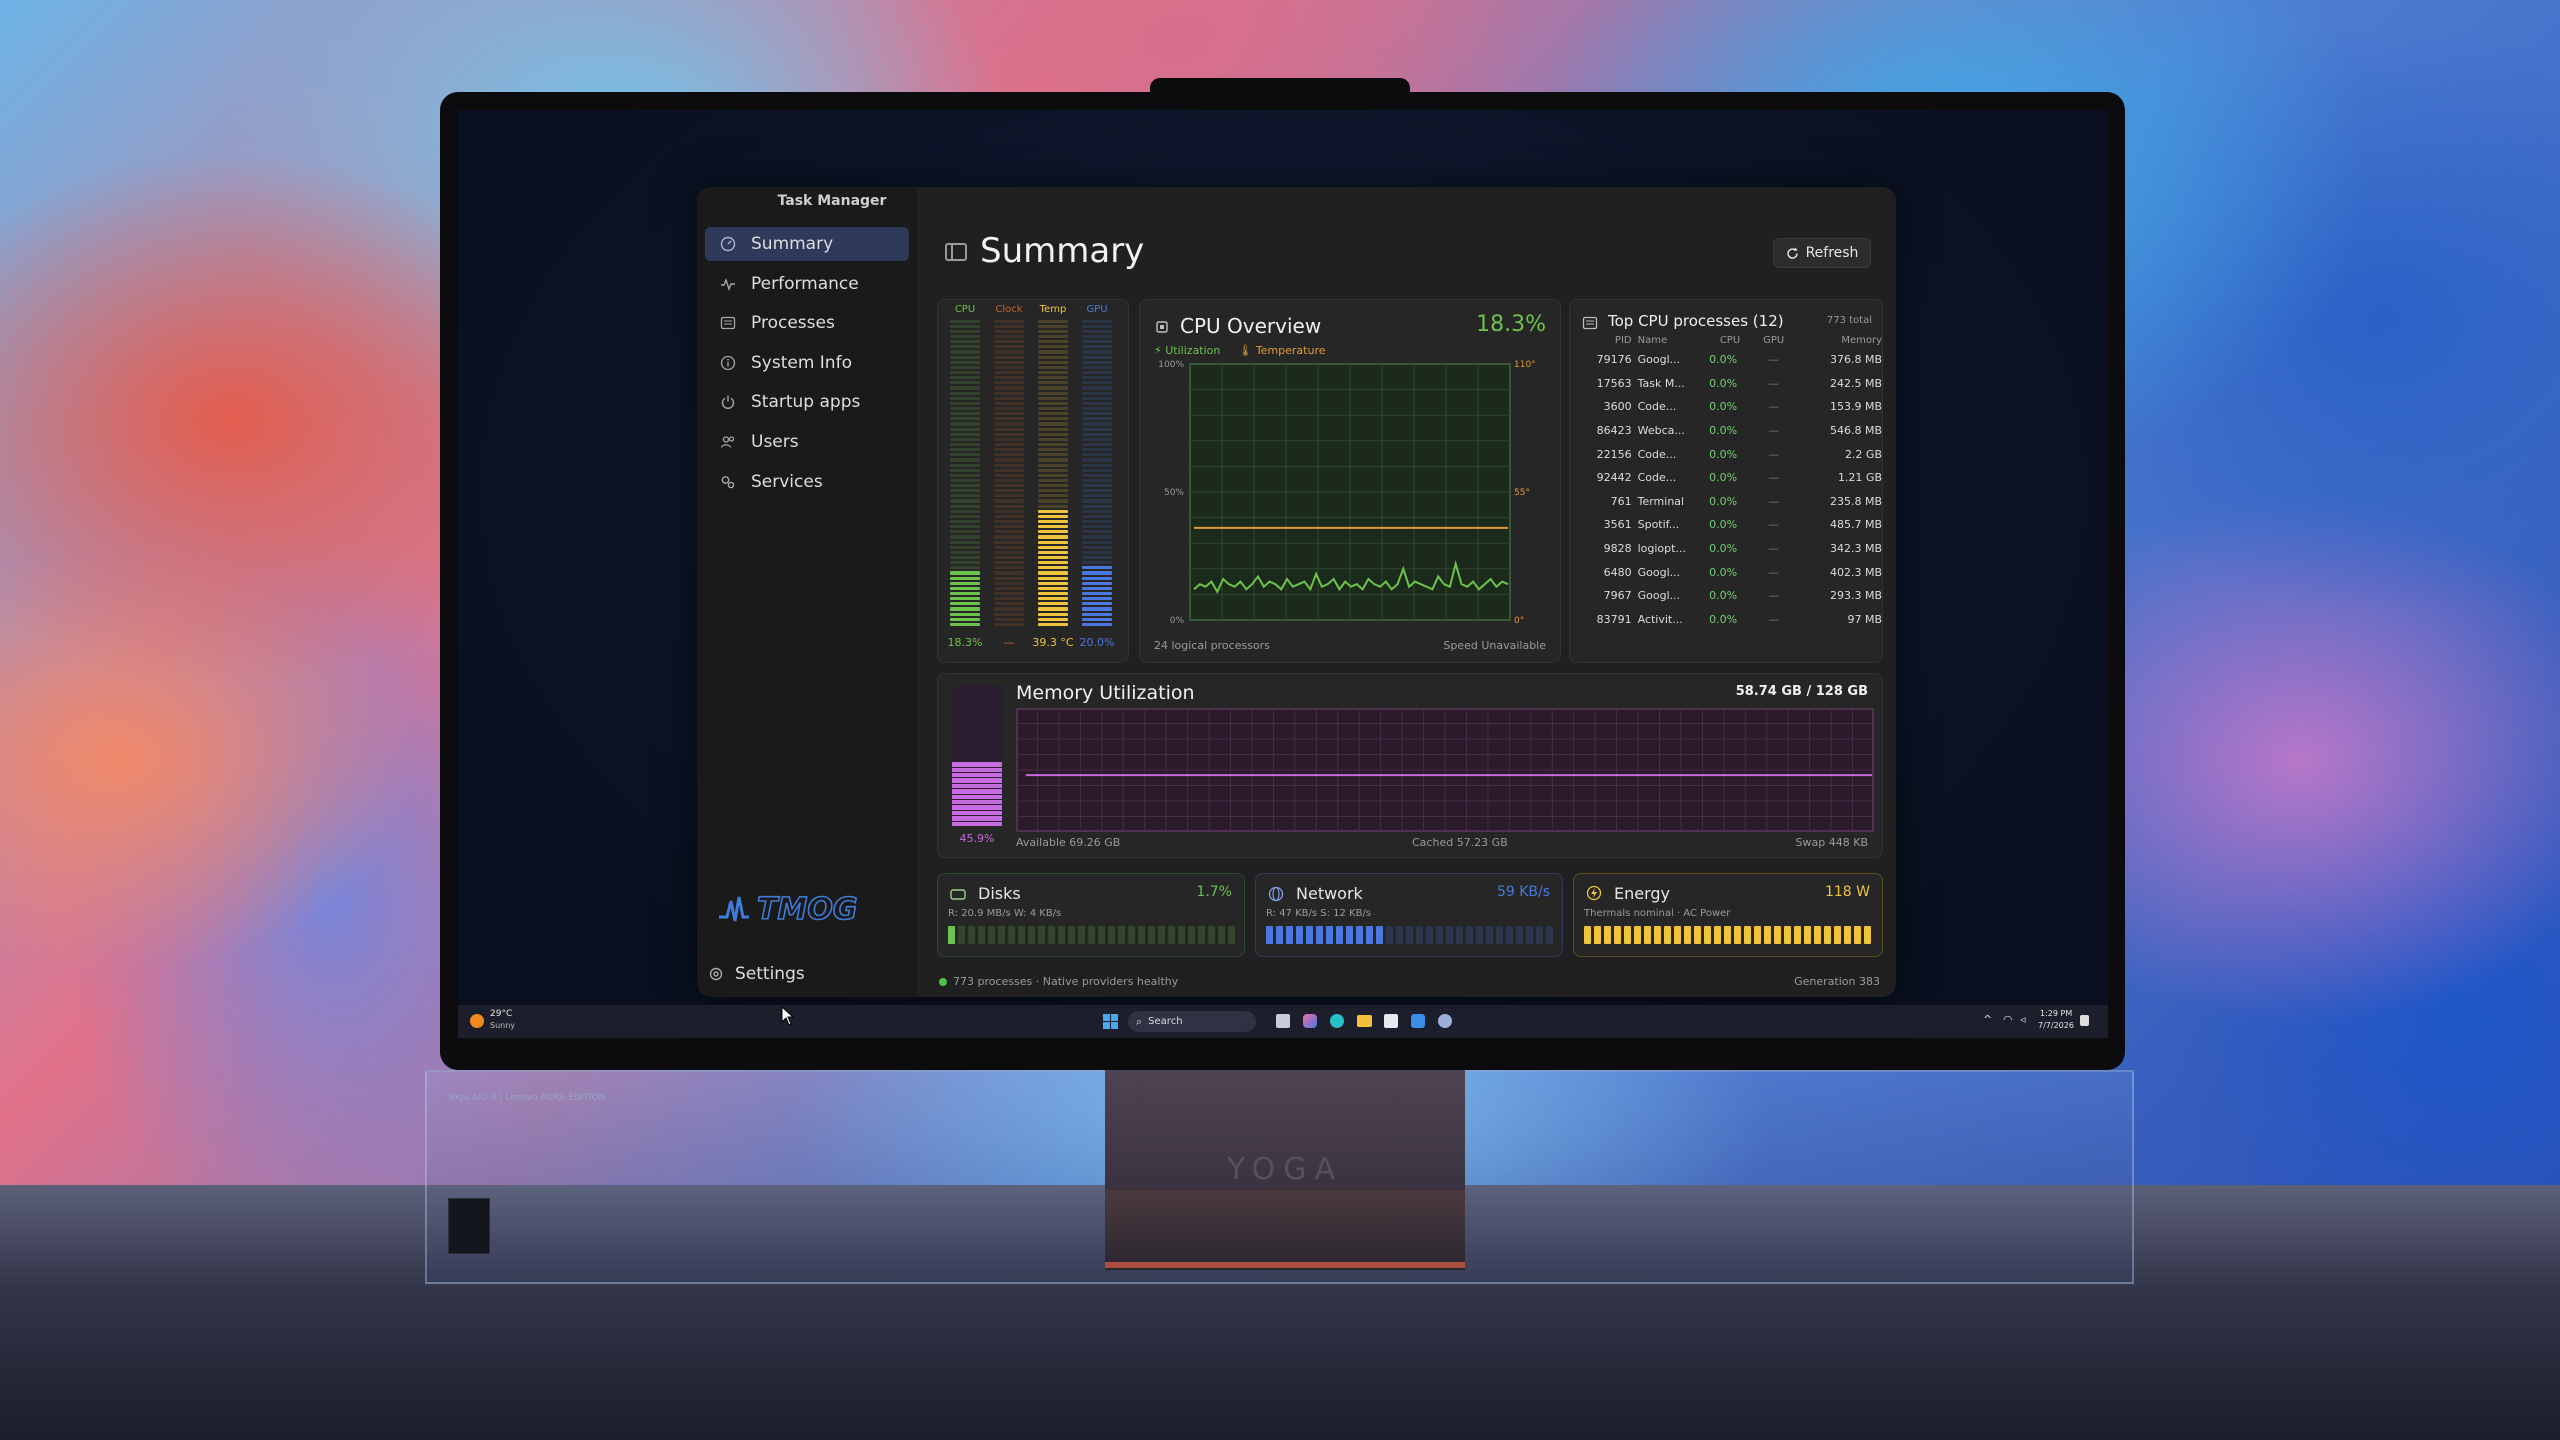 This screenshot has height=1440, width=2560. What do you see at coordinates (1617, 596) in the screenshot?
I see `cell-pid: 7967` at bounding box center [1617, 596].